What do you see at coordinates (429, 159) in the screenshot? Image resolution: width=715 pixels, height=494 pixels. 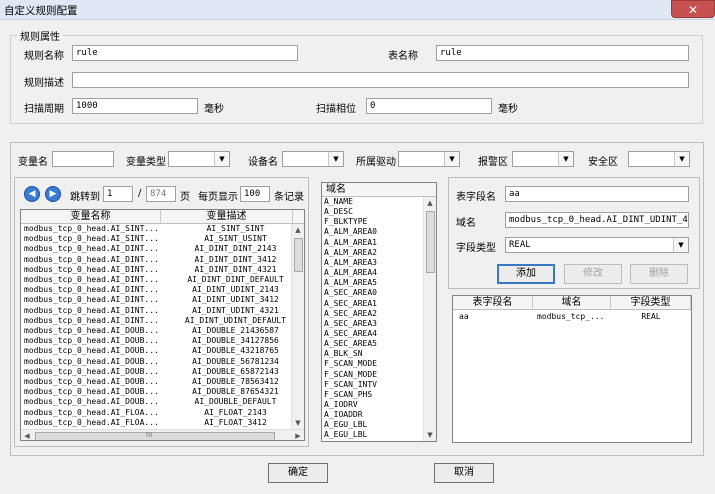 I see `driver-filter-select: ▼` at bounding box center [429, 159].